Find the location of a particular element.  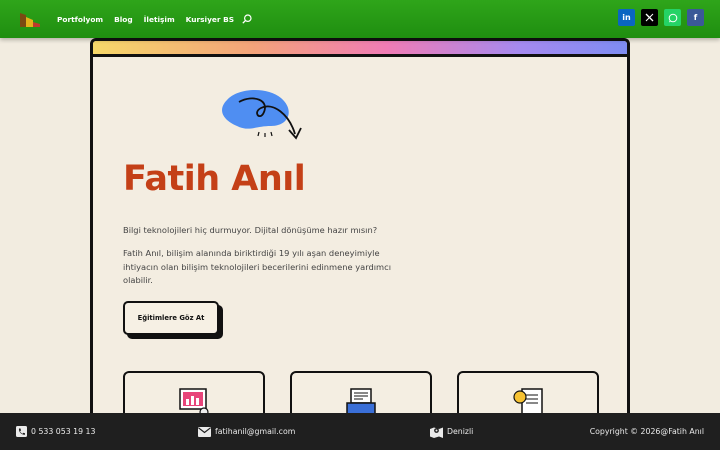

hero-title: Fatih Anıl is located at coordinates (214, 179).